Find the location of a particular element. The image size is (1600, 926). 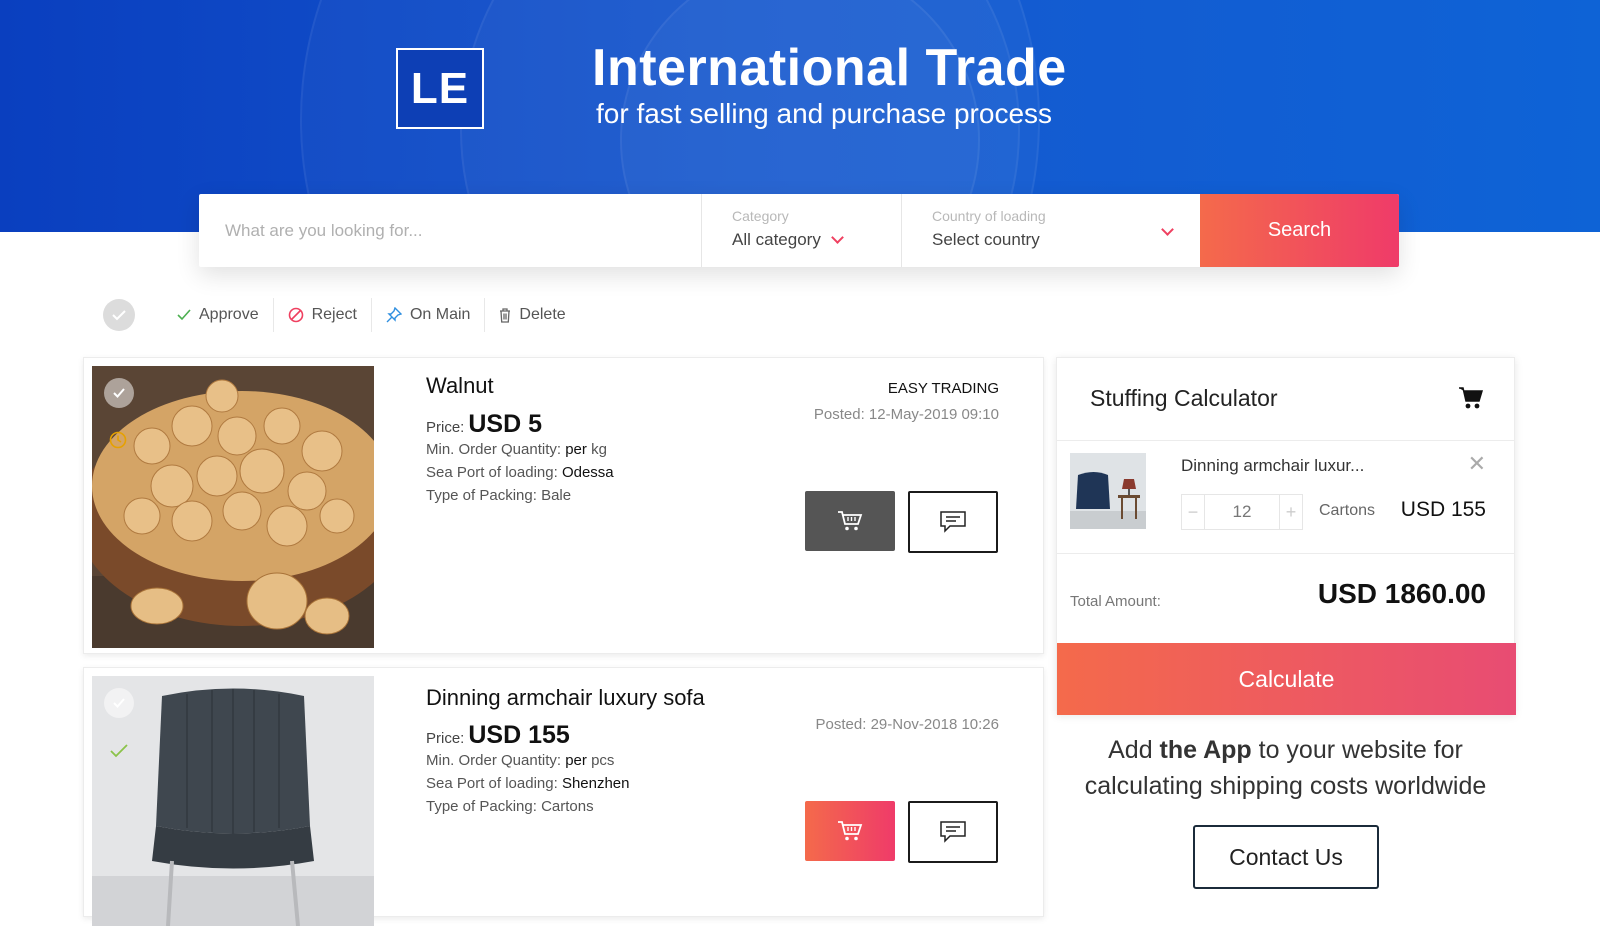

quantity-value: 12 is located at coordinates (1242, 512).